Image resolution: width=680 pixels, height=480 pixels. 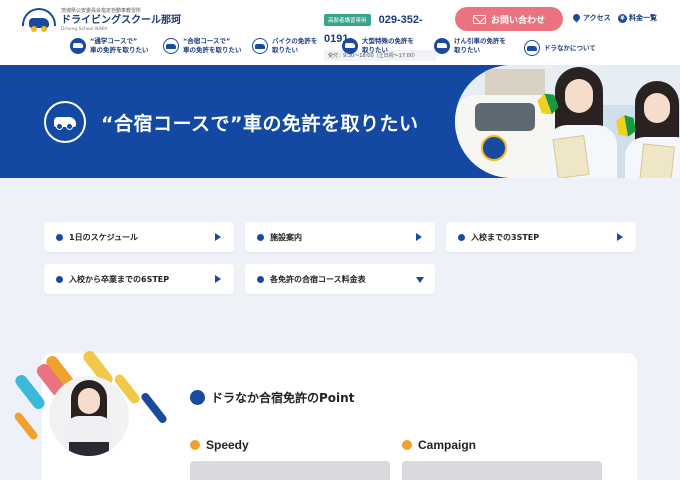 I want to click on menu-label: 施設案内, so click(x=286, y=237).